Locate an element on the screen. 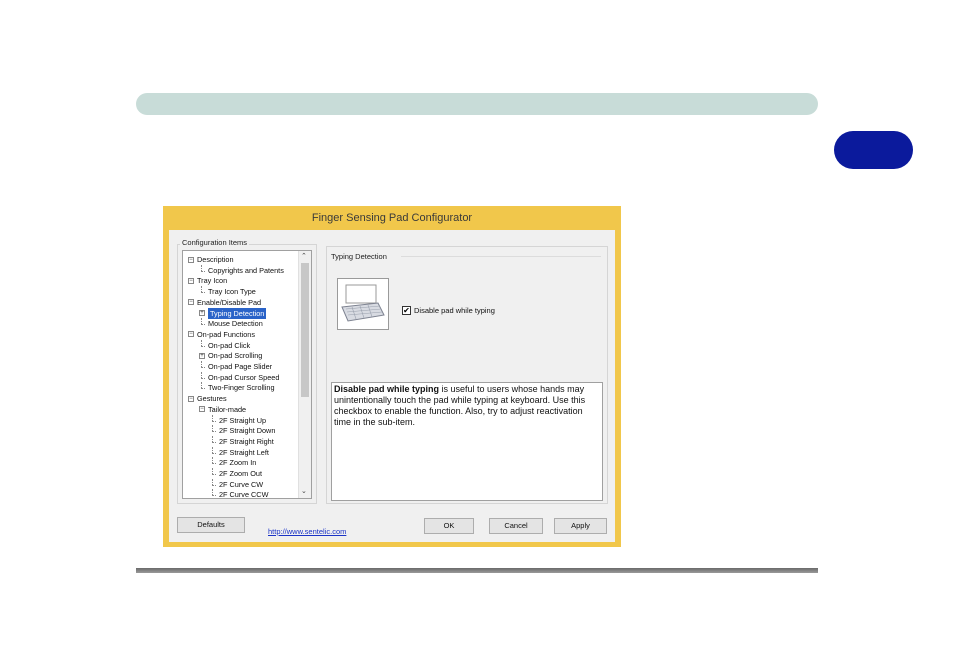  tree-item: On-pad Page Slider is located at coordinates (240, 366).